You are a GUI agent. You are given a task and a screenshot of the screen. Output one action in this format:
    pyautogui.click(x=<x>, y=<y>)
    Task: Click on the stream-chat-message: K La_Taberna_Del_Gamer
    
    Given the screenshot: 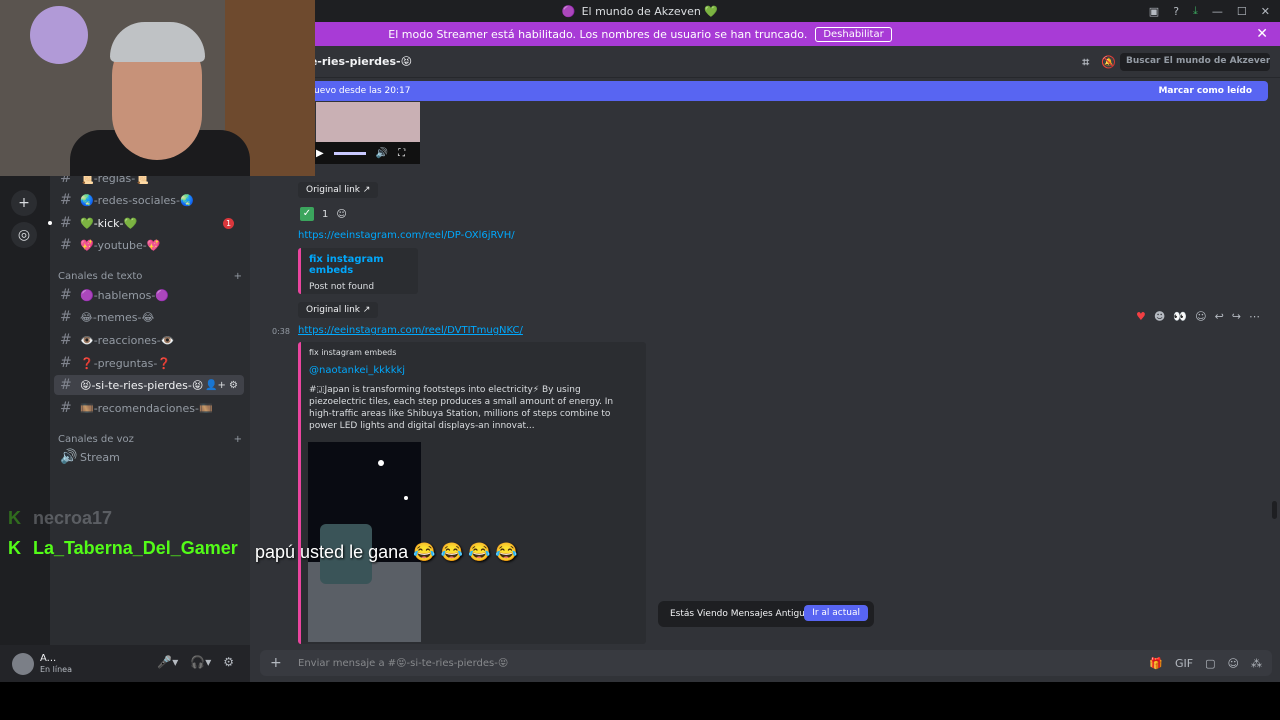 What is the action you would take?
    pyautogui.click(x=123, y=548)
    